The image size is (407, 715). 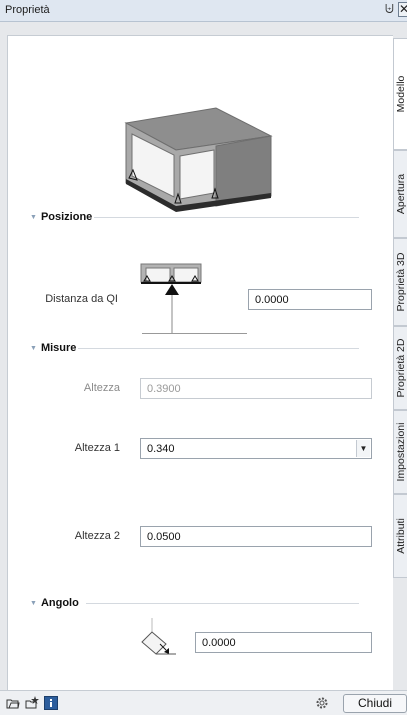 I want to click on tab-impostazioni: Impostazioni, so click(x=400, y=452).